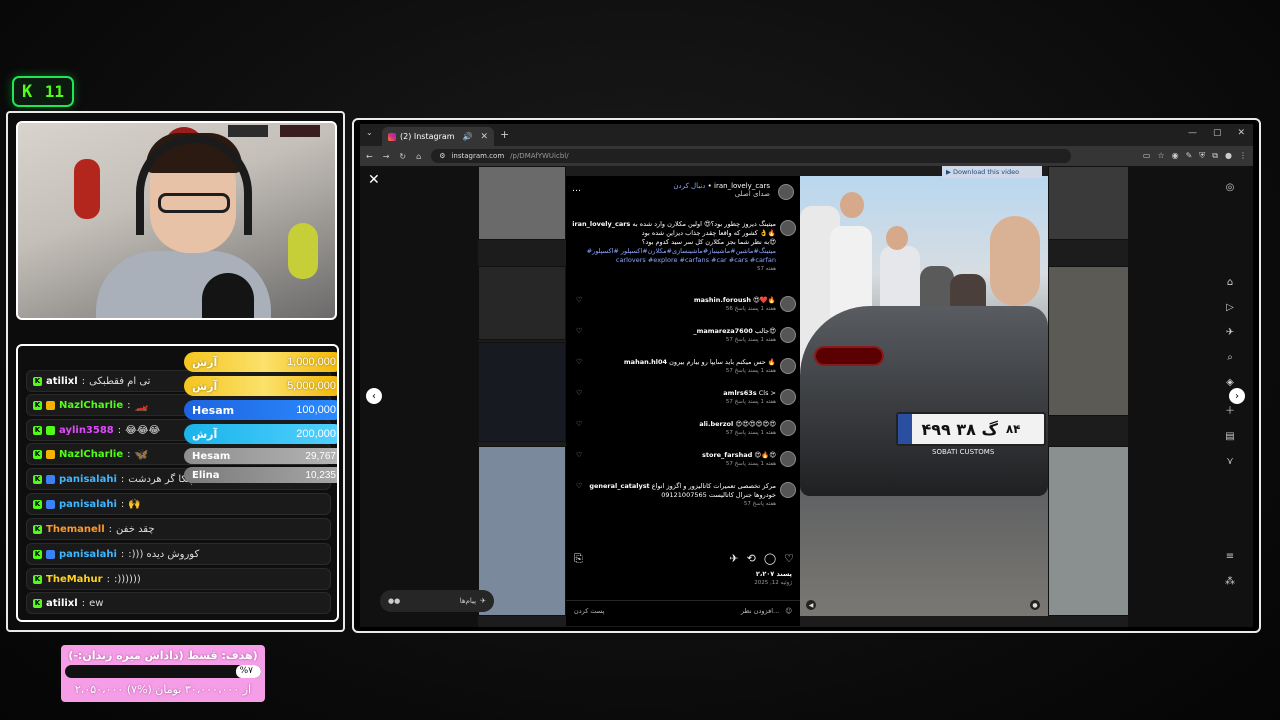 The width and height of the screenshot is (1280, 720). Describe the element at coordinates (1230, 187) in the screenshot. I see `instagram-logo-icon: ◎` at that location.